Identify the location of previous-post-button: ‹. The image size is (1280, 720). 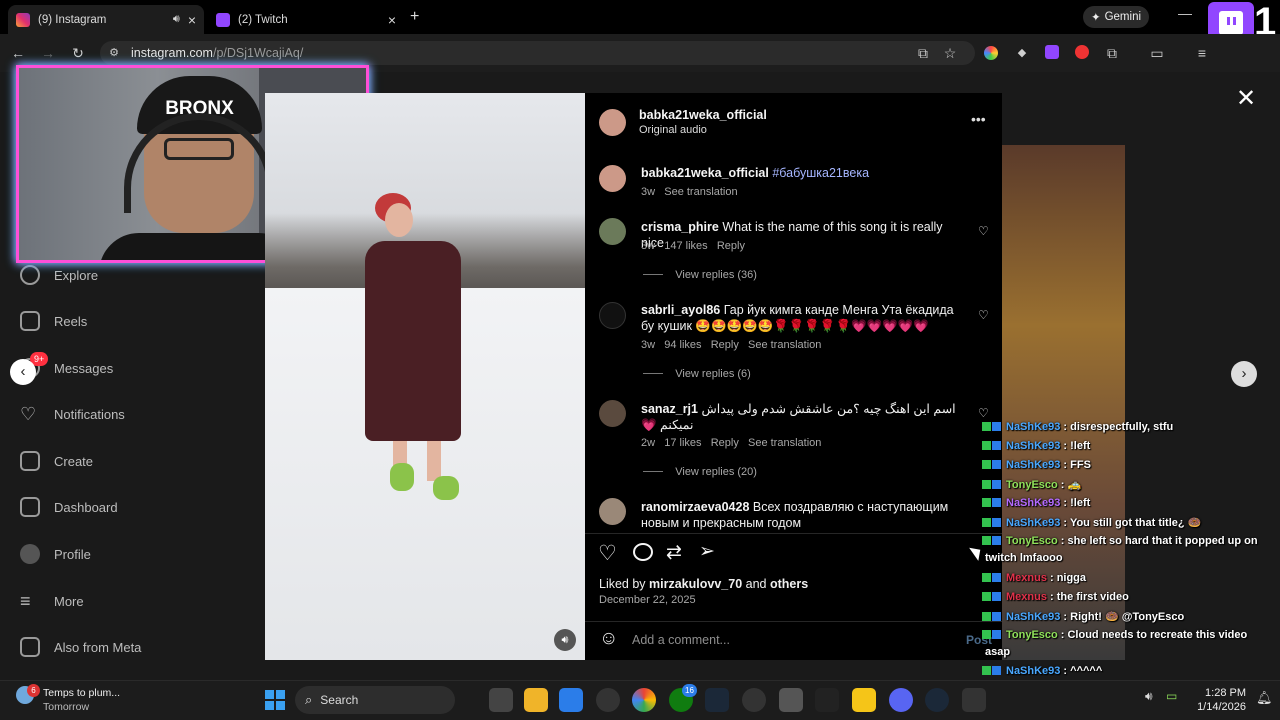
(23, 372).